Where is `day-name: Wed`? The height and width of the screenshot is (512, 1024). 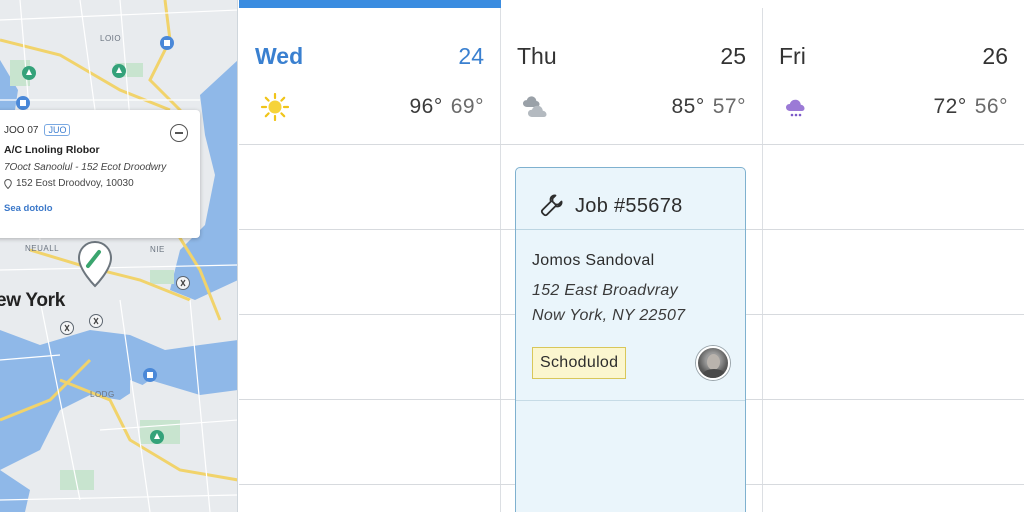
day-name: Wed is located at coordinates (279, 56).